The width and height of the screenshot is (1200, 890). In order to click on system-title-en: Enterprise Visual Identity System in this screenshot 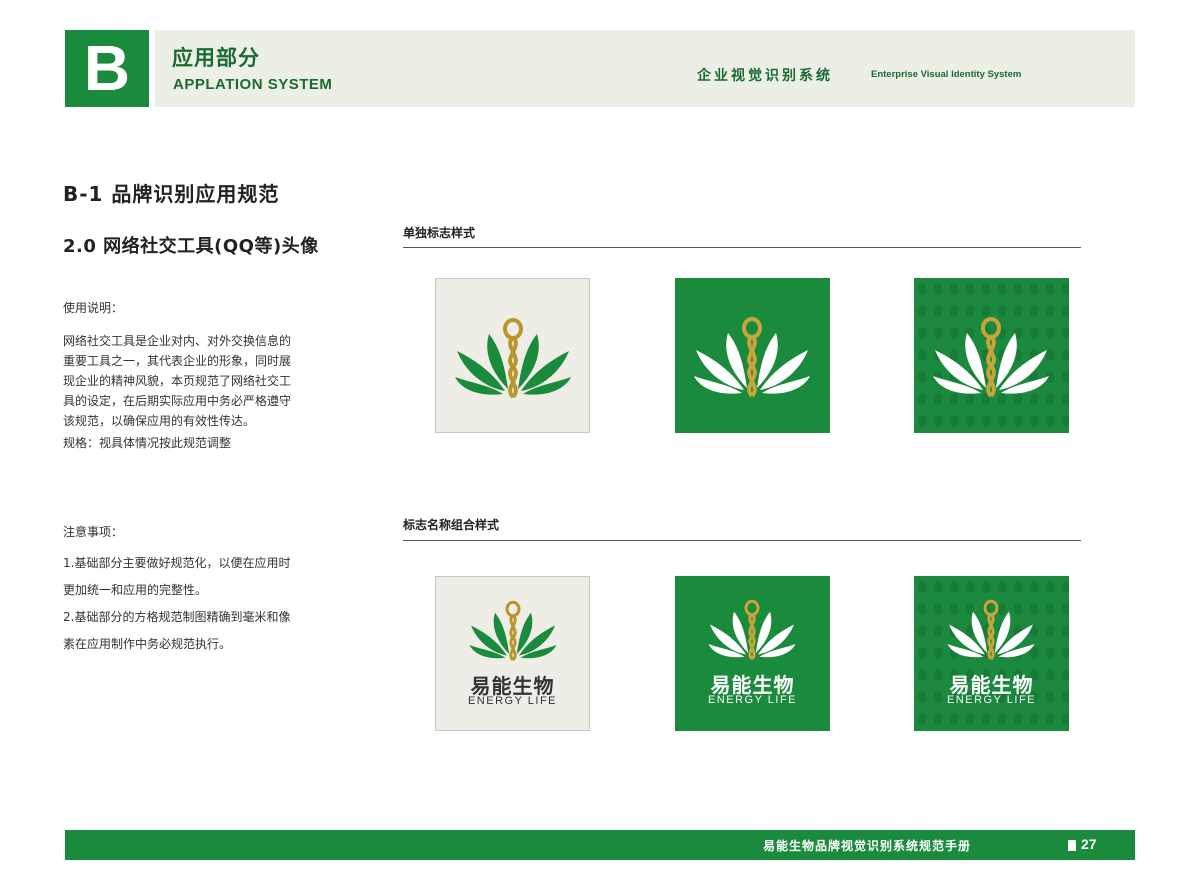, I will do `click(946, 74)`.